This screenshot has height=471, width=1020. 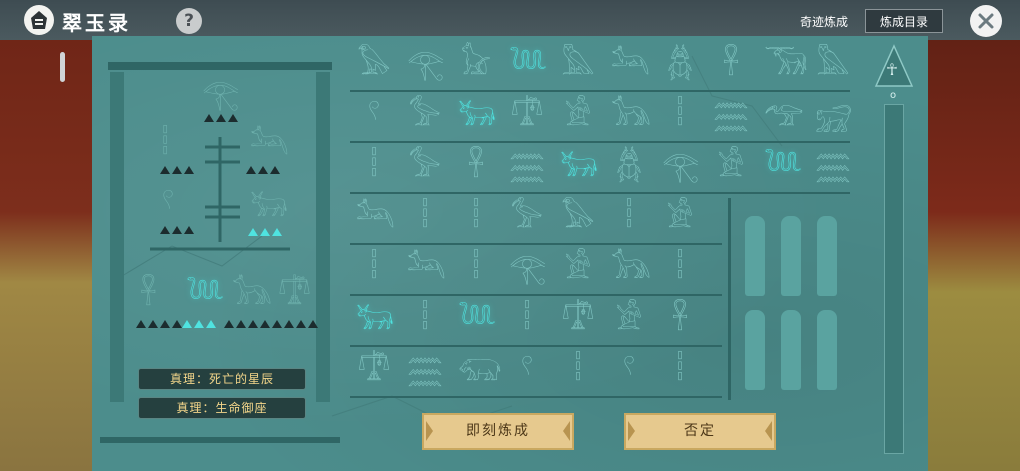 What do you see at coordinates (784, 116) in the screenshot?
I see `glyph-cell: 𓅠` at bounding box center [784, 116].